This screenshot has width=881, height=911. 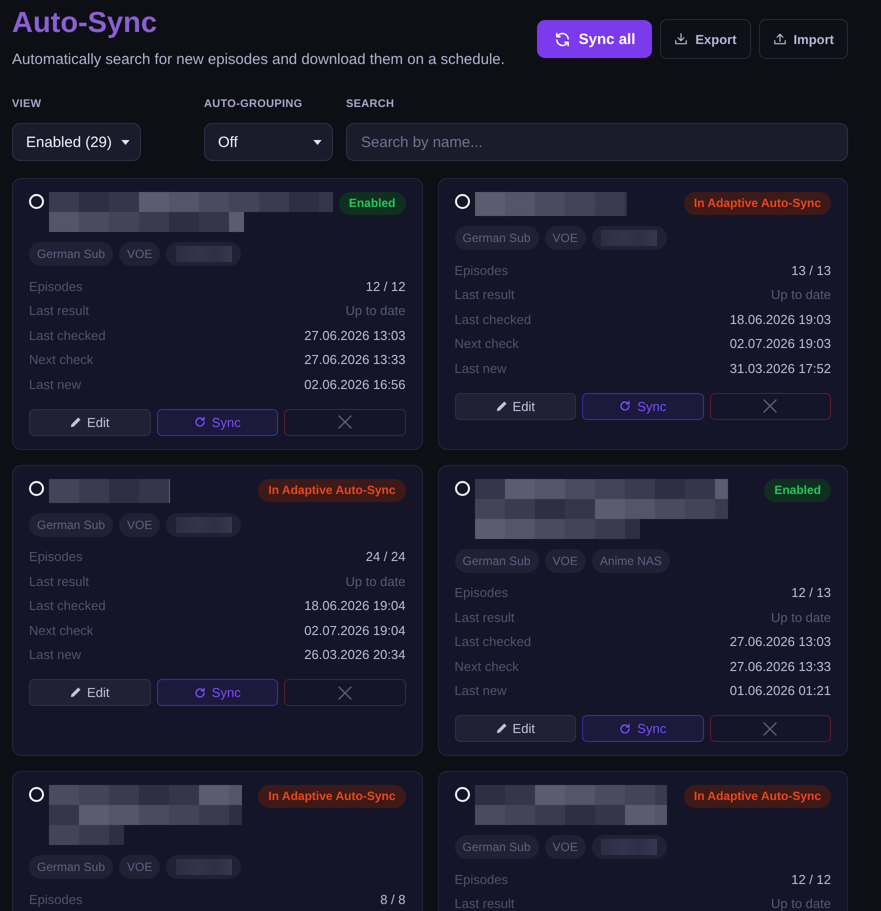 I want to click on stat-value: 26.03.2026 20:34, so click(x=355, y=654).